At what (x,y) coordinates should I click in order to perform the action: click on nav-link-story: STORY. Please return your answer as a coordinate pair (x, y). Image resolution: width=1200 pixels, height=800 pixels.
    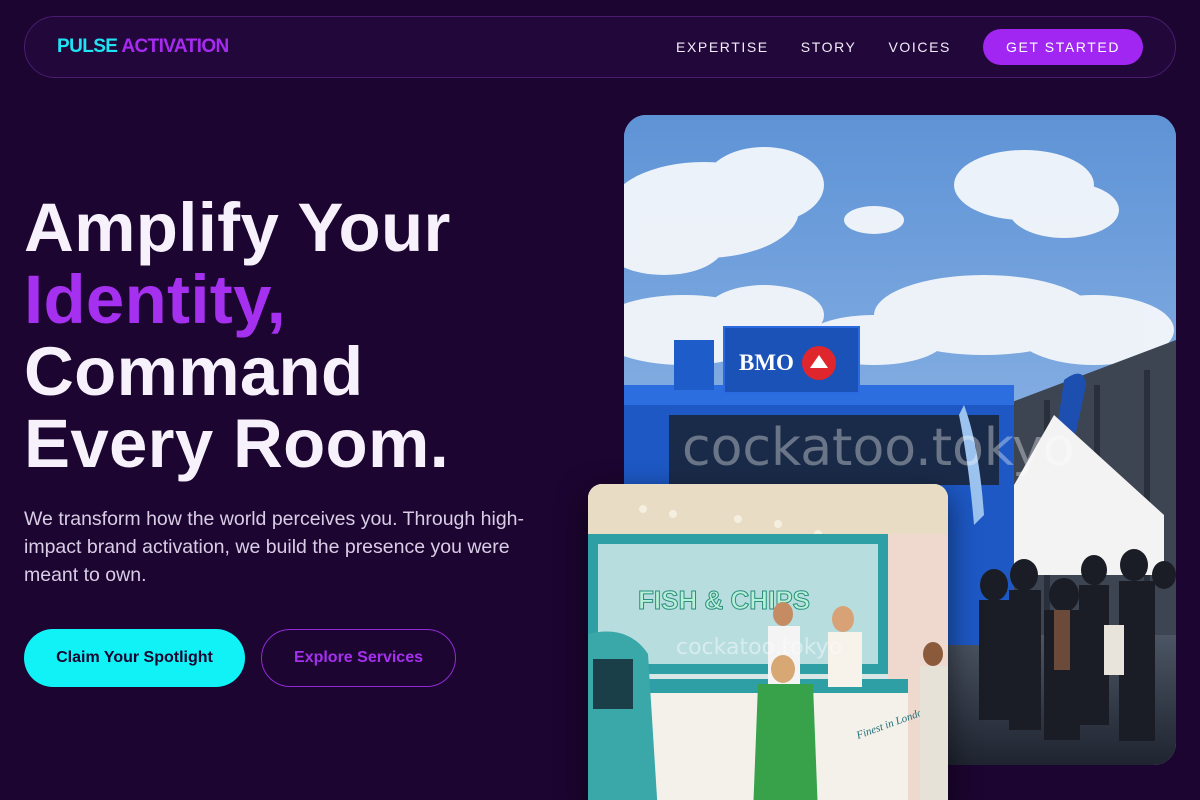
    Looking at the image, I should click on (829, 47).